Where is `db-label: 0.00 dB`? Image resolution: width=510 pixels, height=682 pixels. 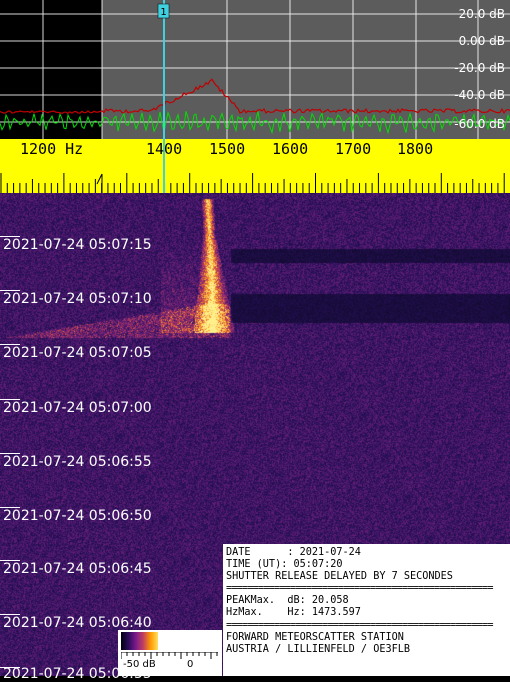 db-label: 0.00 dB is located at coordinates (482, 41).